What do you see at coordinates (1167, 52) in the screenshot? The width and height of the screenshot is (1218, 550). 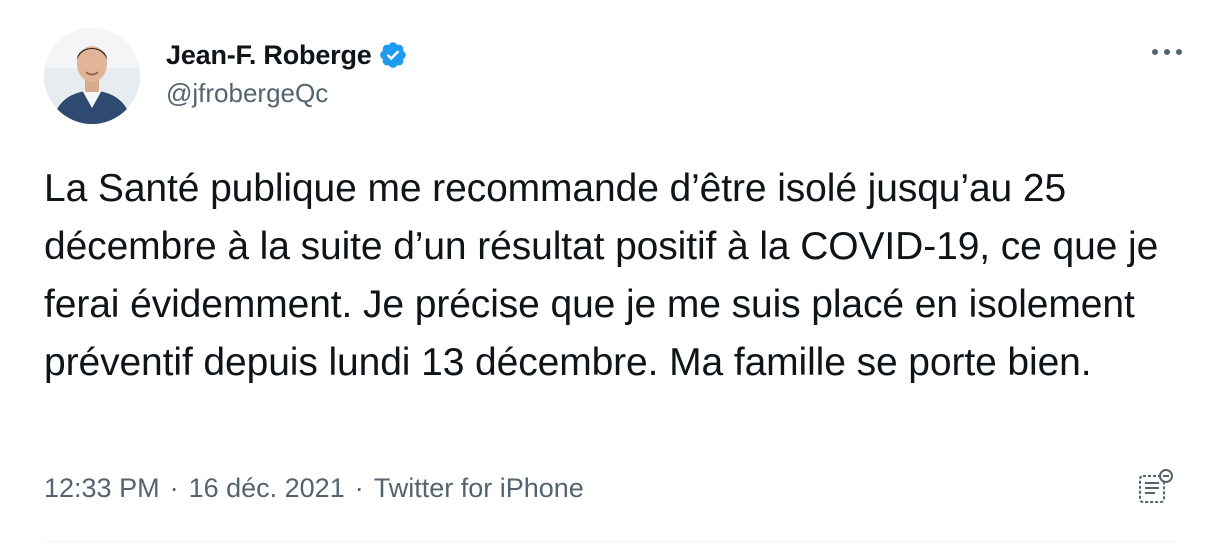 I see `more-options-icon` at bounding box center [1167, 52].